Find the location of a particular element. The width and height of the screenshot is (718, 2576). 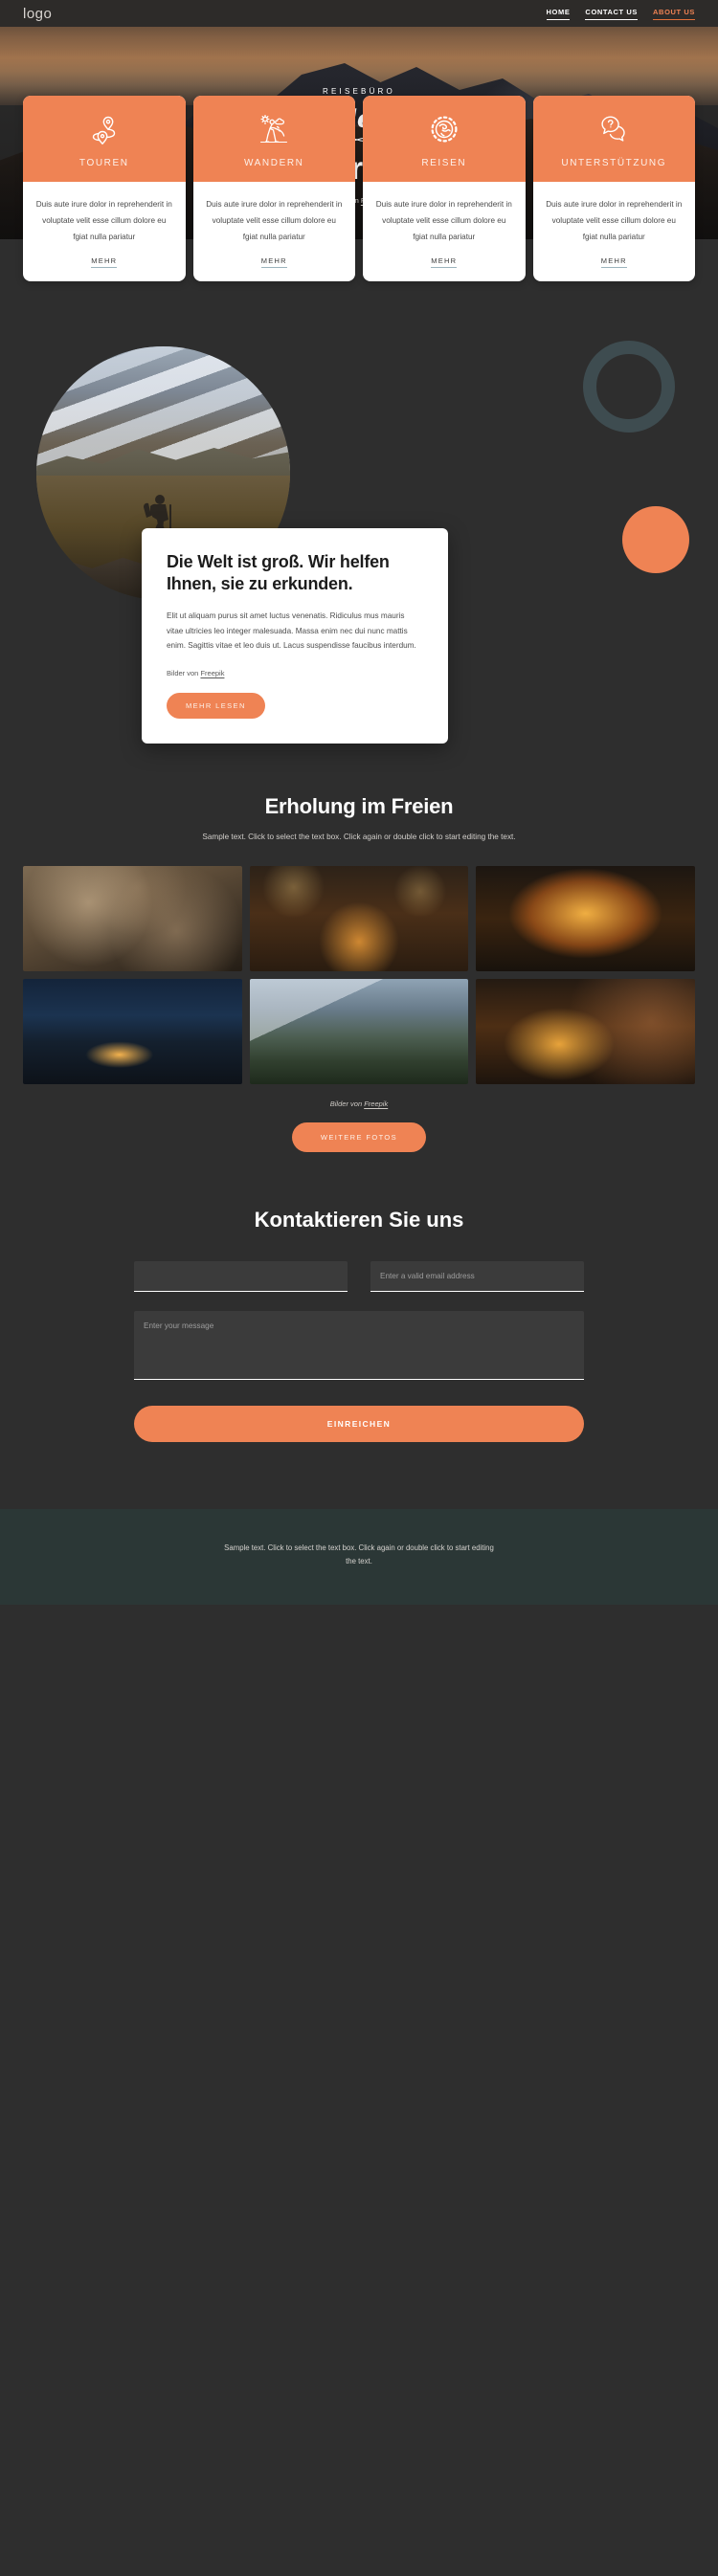

gallery-credit-prefix: Bilder von is located at coordinates (347, 1103).